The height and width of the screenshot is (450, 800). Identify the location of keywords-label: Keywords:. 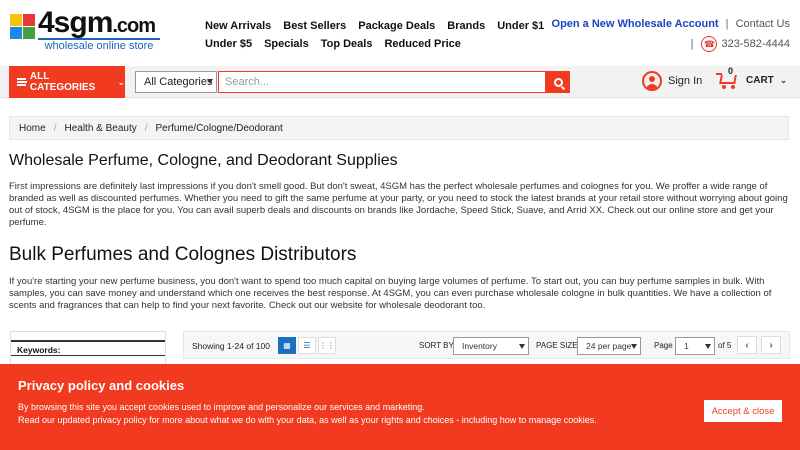
(88, 348).